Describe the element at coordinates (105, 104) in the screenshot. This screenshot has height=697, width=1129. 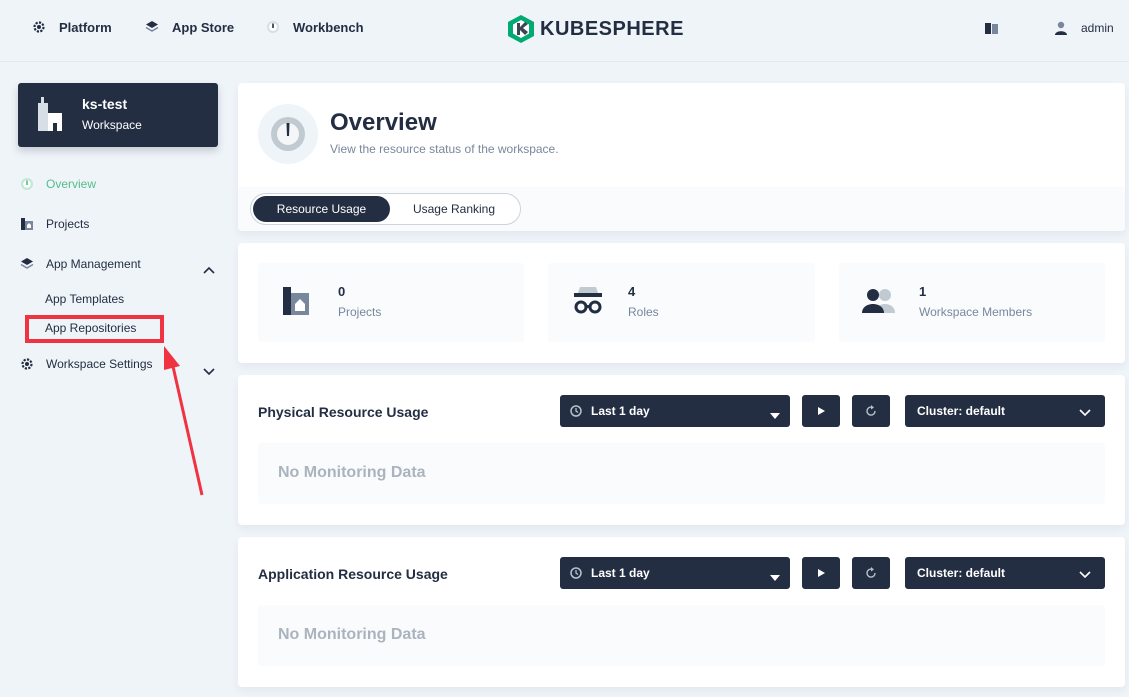
I see `workspace-name: ks-test` at that location.